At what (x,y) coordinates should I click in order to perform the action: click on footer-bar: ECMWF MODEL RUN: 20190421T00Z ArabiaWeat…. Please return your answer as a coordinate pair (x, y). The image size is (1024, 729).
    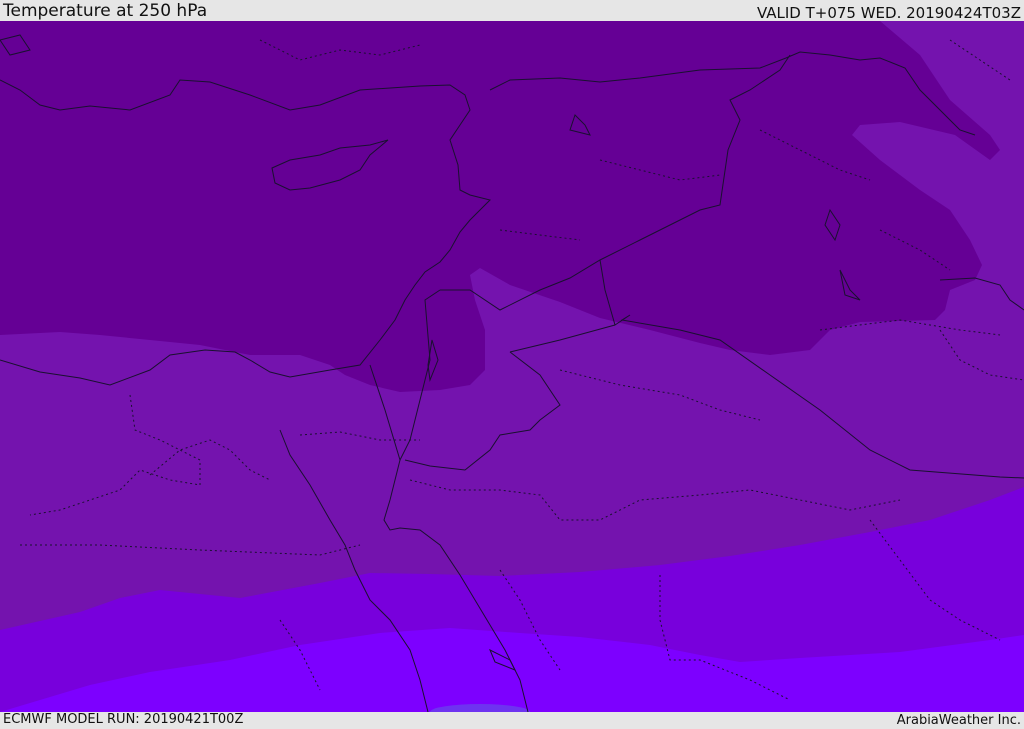
    Looking at the image, I should click on (512, 720).